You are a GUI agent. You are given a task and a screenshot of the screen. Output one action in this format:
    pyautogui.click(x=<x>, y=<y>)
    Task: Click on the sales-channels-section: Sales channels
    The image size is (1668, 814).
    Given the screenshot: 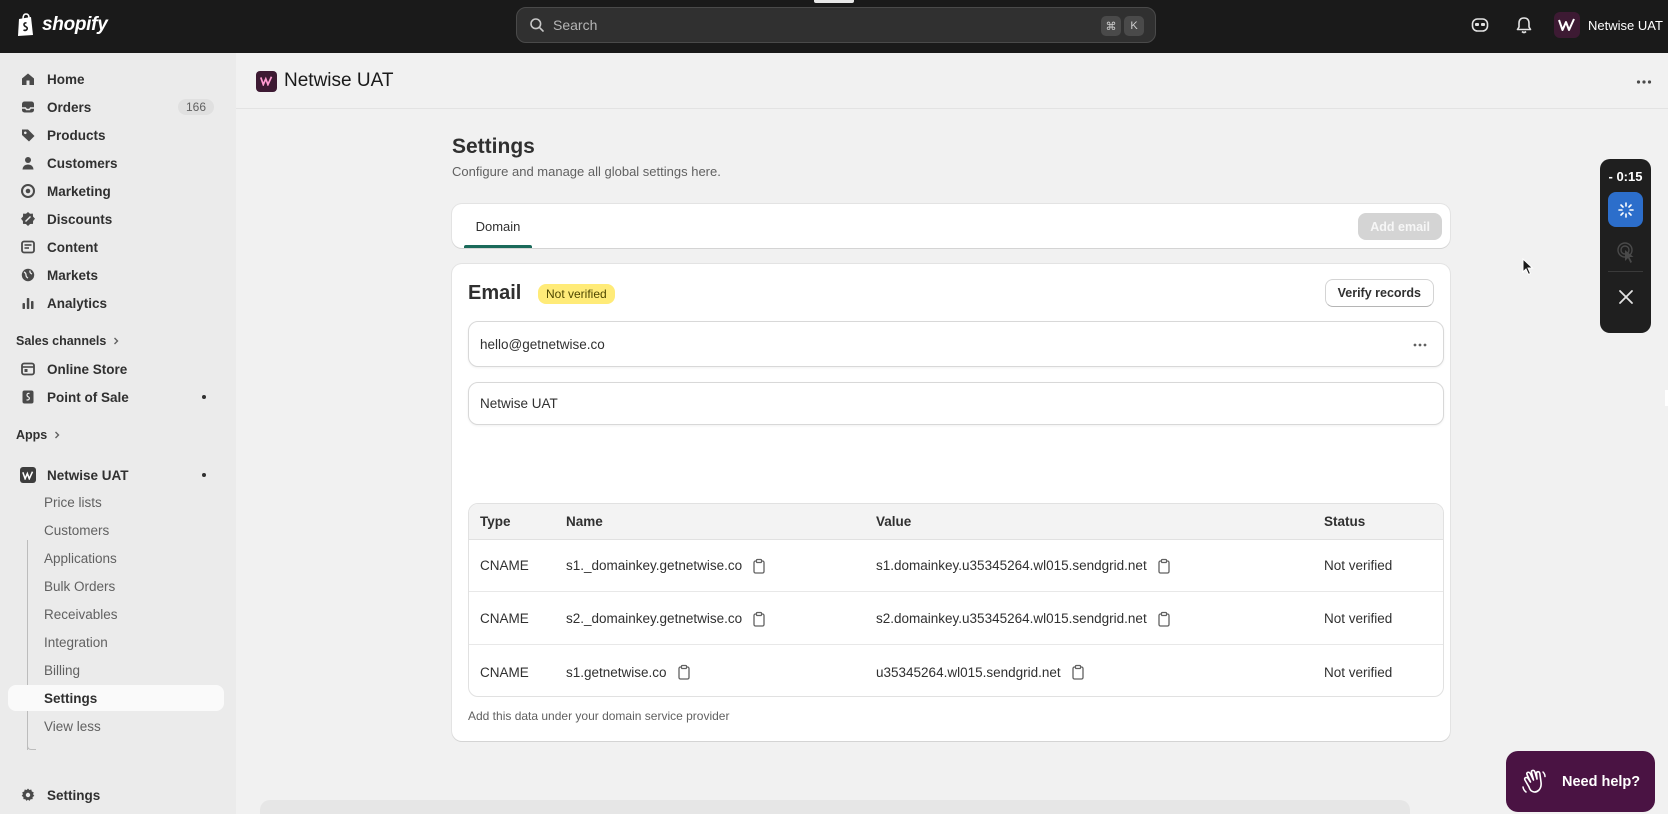 What is the action you would take?
    pyautogui.click(x=68, y=341)
    